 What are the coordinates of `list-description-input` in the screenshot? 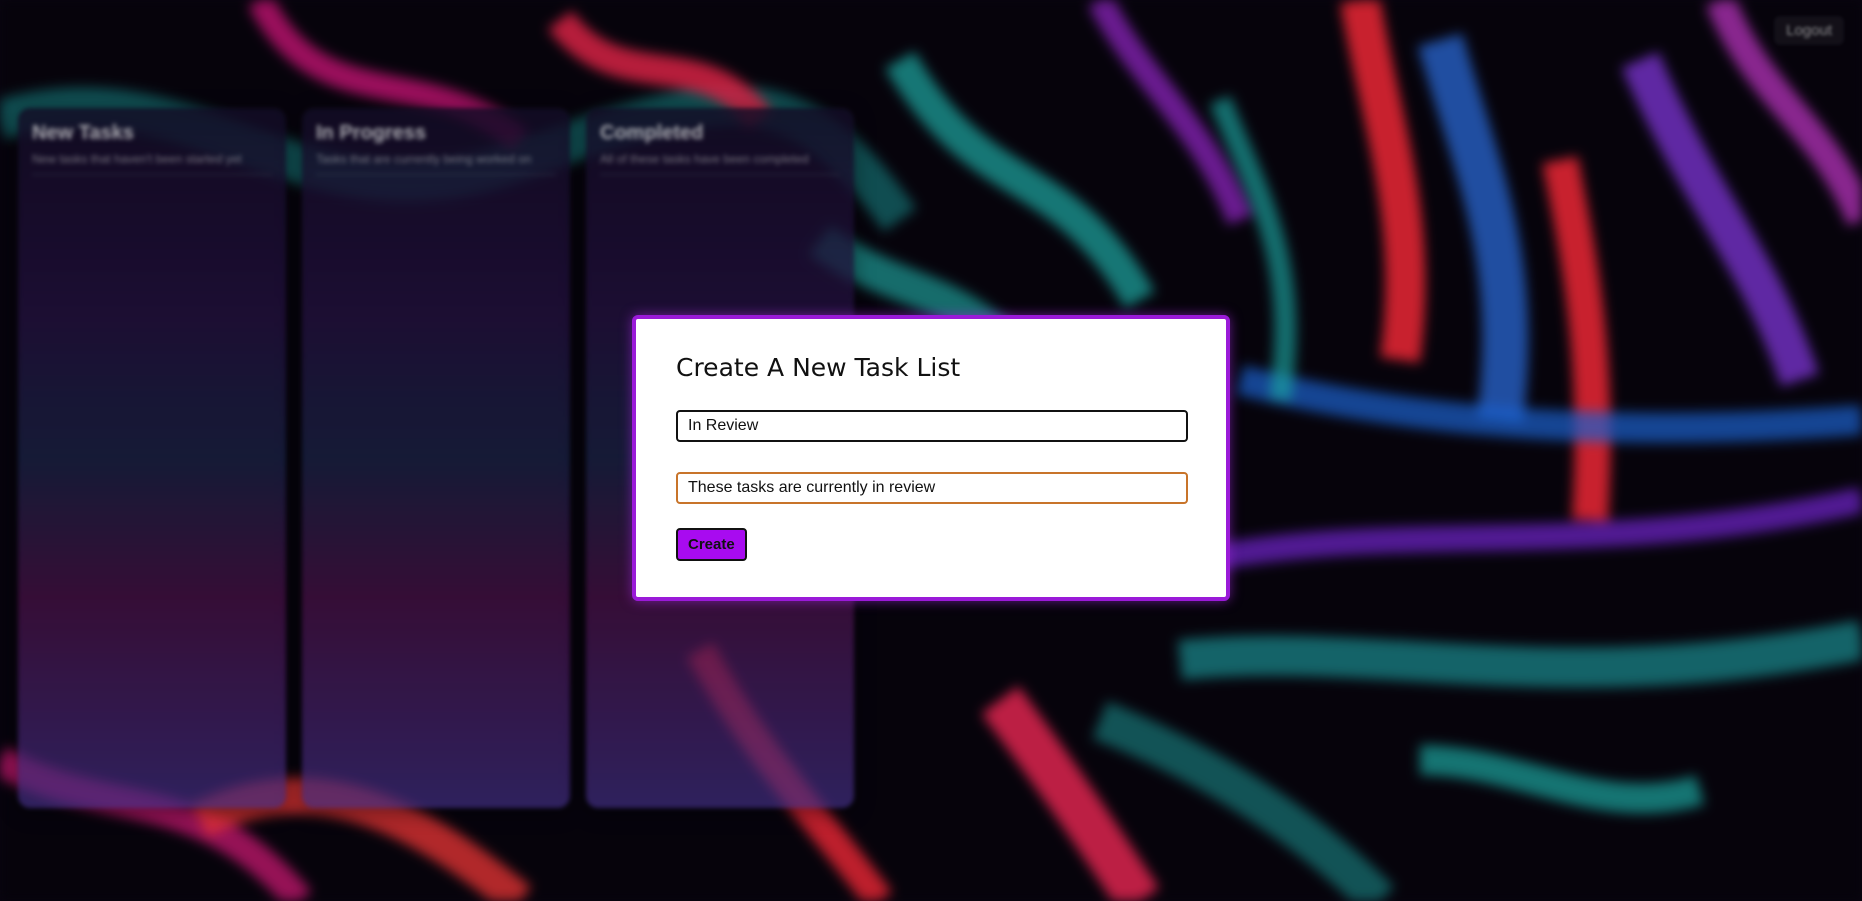 It's located at (932, 488).